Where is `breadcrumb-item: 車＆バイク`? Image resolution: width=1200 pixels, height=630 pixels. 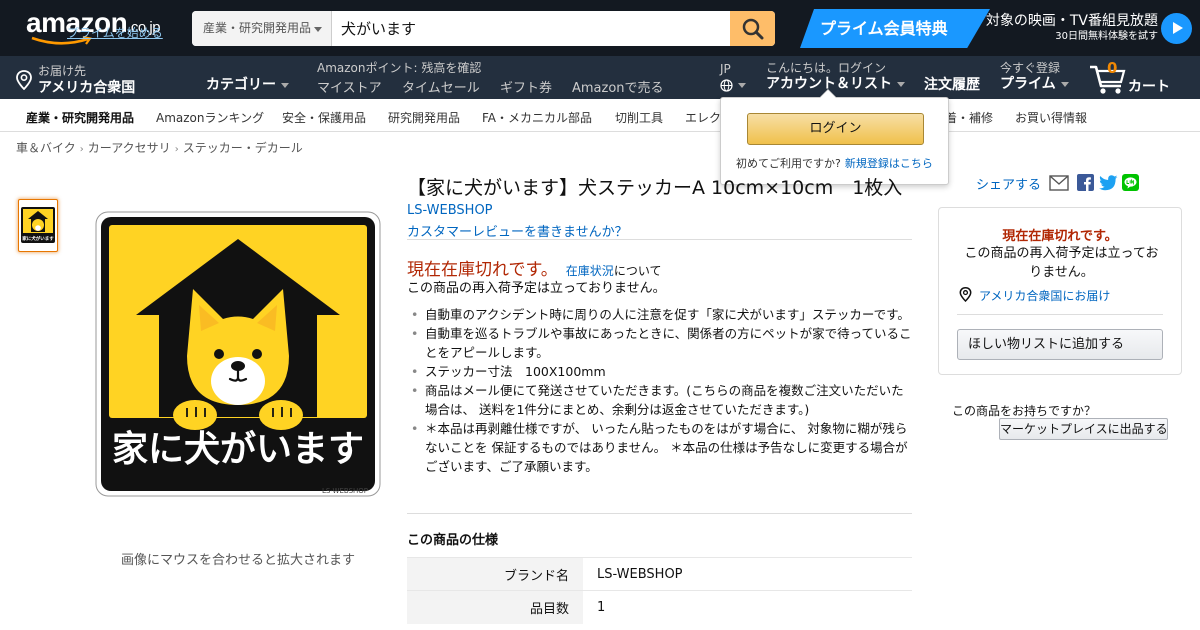 breadcrumb-item: 車＆バイク is located at coordinates (46, 148).